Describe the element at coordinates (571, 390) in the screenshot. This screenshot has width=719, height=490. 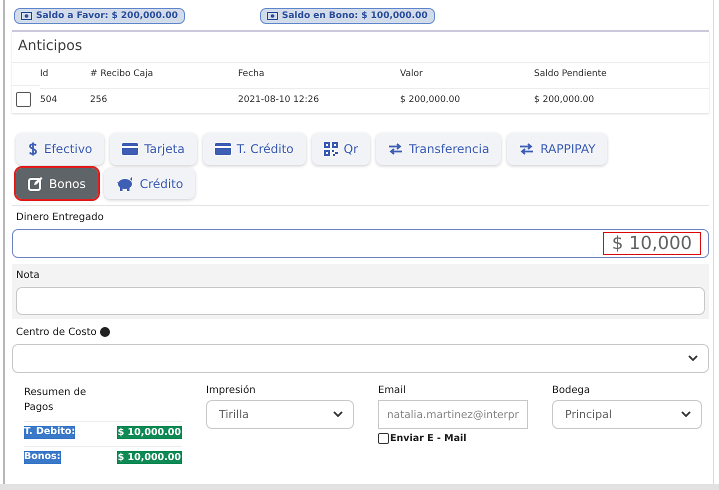
I see `field-label: Bodega` at that location.